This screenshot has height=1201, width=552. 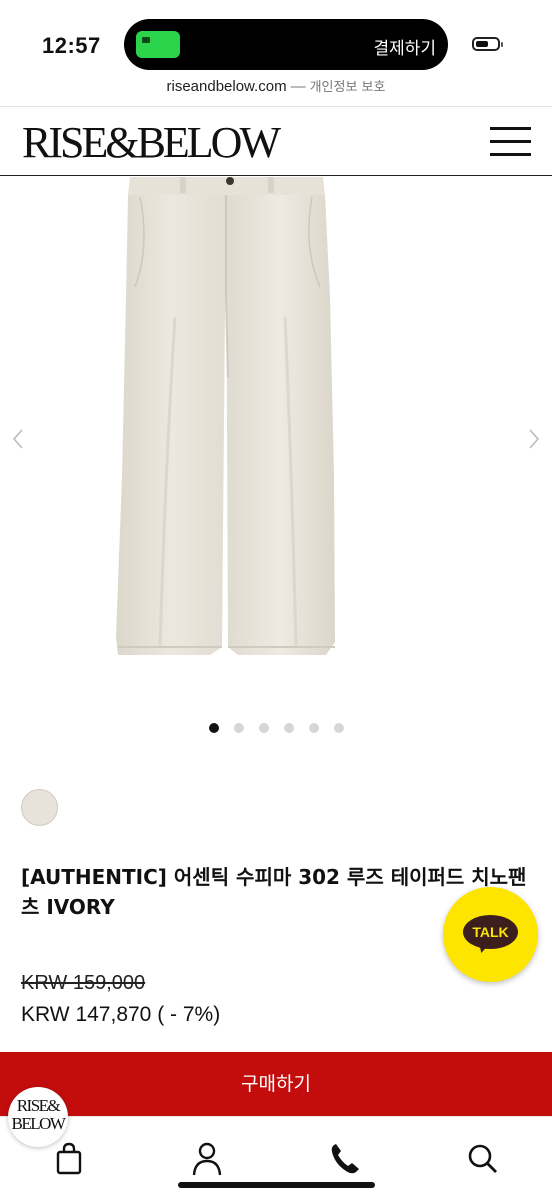 What do you see at coordinates (158, 44) in the screenshot?
I see `payment-app-icon` at bounding box center [158, 44].